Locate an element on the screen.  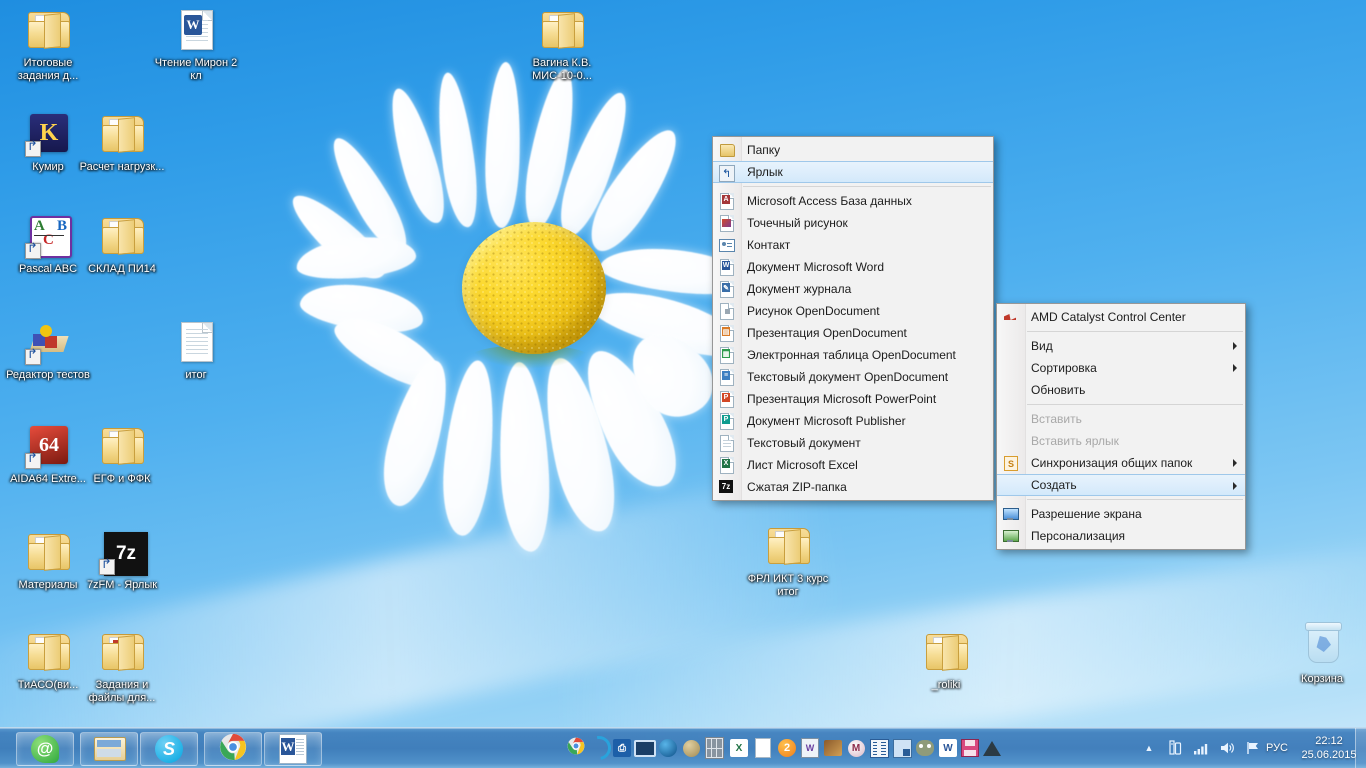
desktop-icon: ФРЛ ИКТ 3 курс итог is located at coordinates (788, 560).